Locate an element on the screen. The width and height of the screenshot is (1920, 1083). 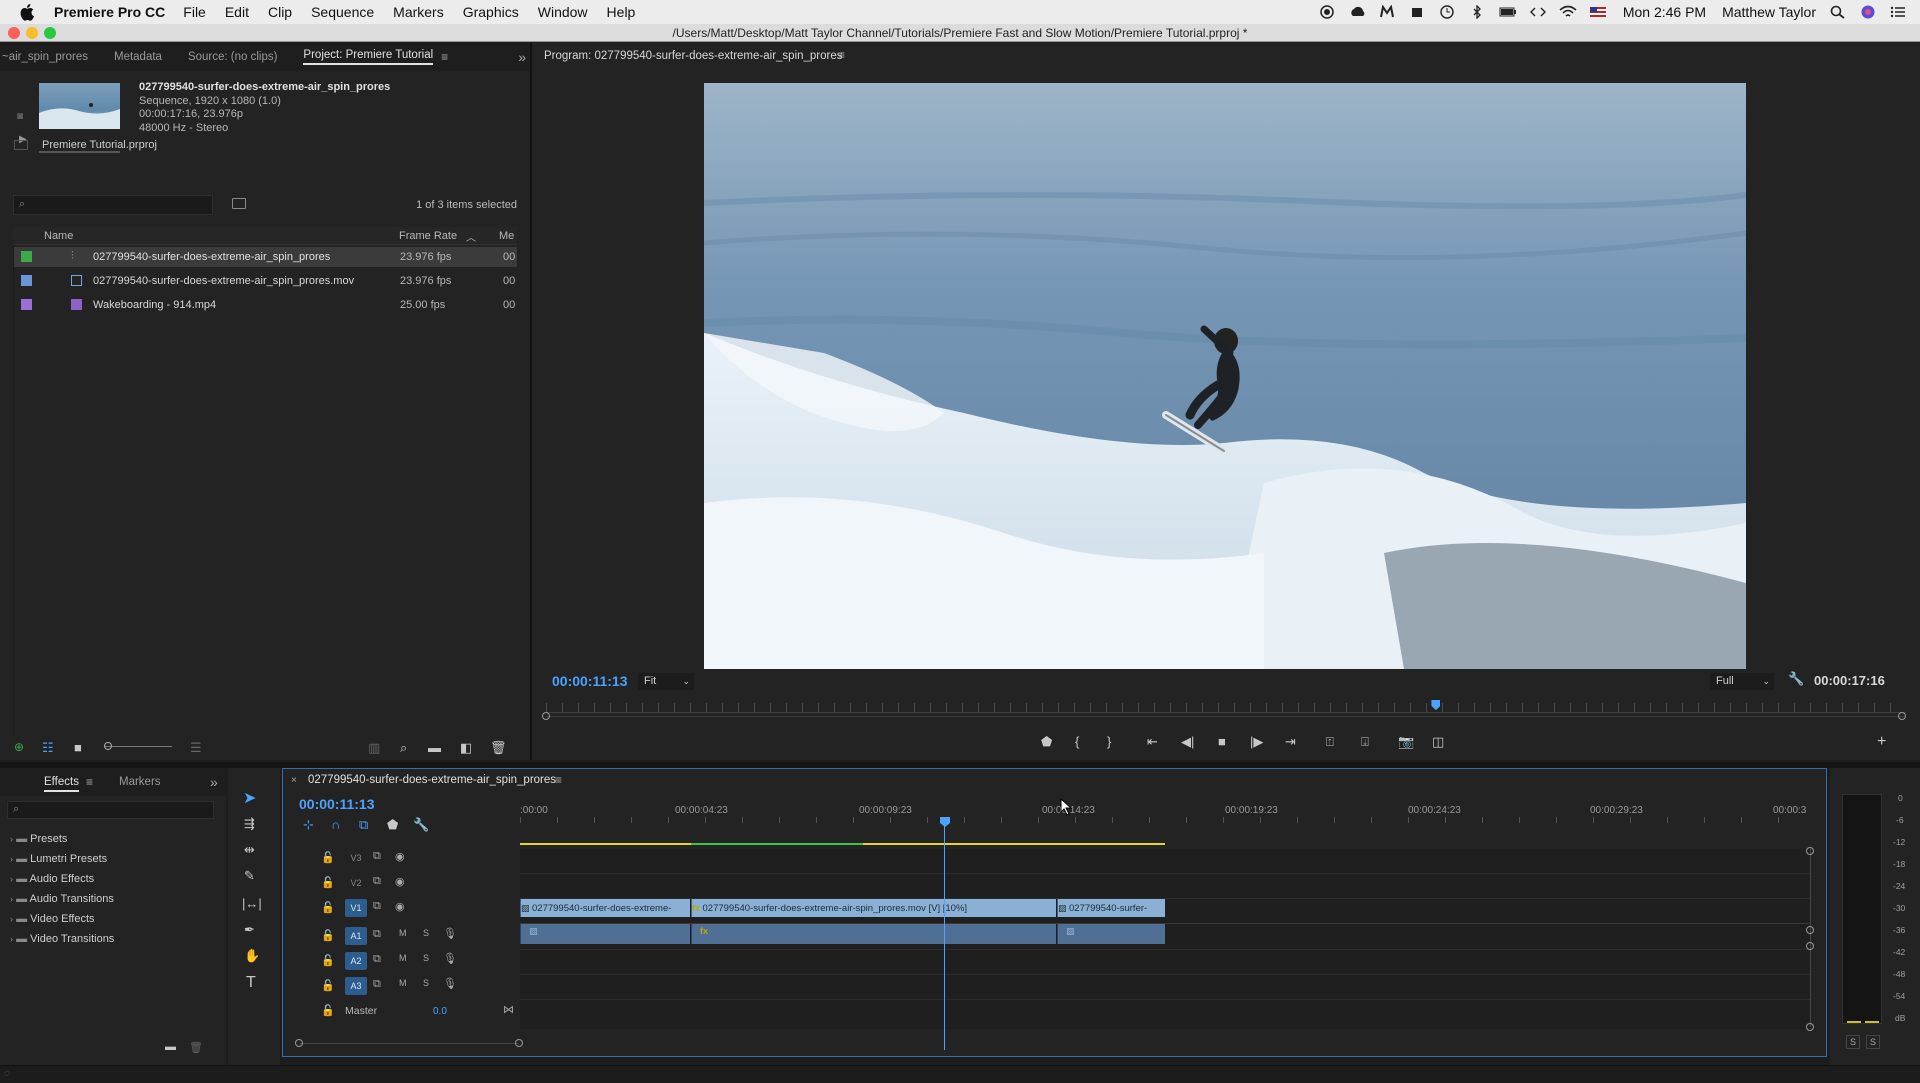
spotlight-search-icon is located at coordinates (1838, 12).